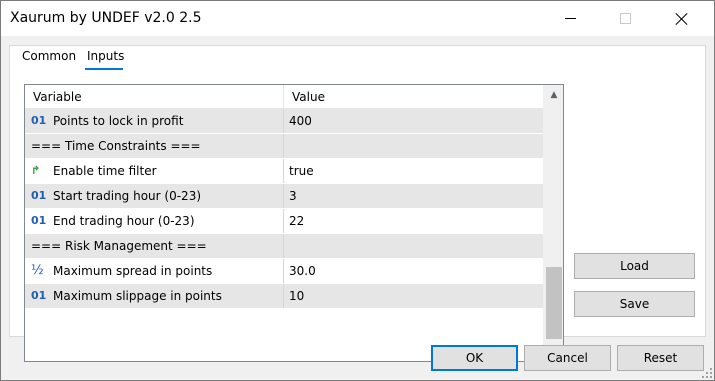  I want to click on reset-button: Reset, so click(660, 358).